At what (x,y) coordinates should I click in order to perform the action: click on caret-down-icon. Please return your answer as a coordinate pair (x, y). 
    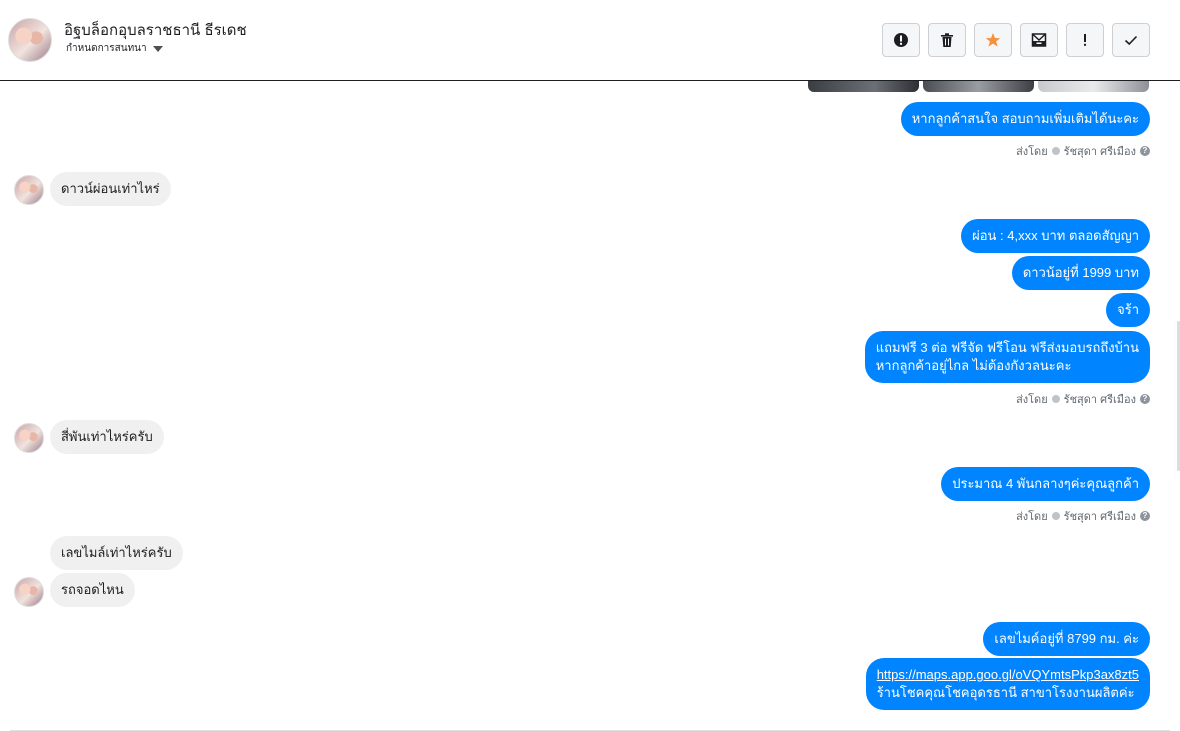
    Looking at the image, I should click on (157, 48).